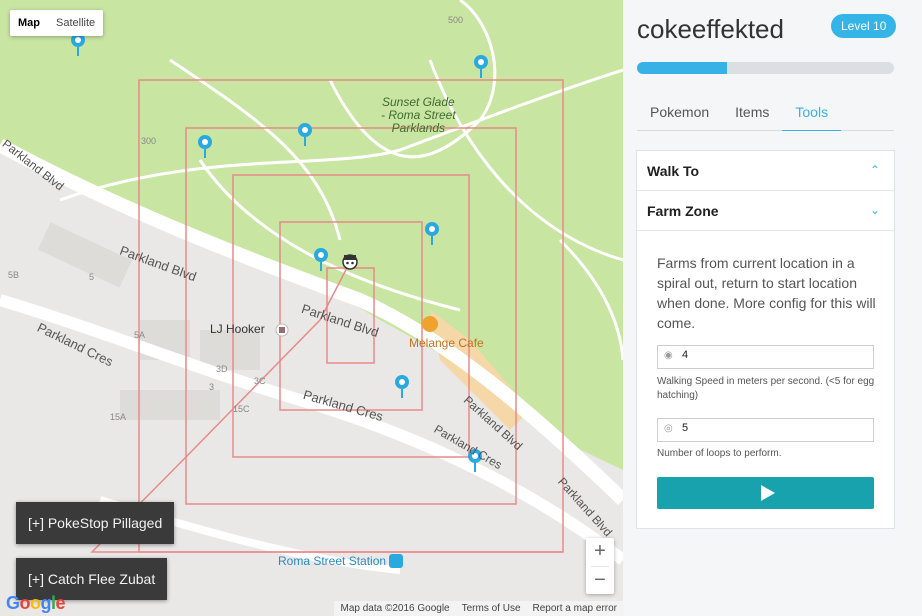  Describe the element at coordinates (149, 141) in the screenshot. I see `address-number: 300` at that location.